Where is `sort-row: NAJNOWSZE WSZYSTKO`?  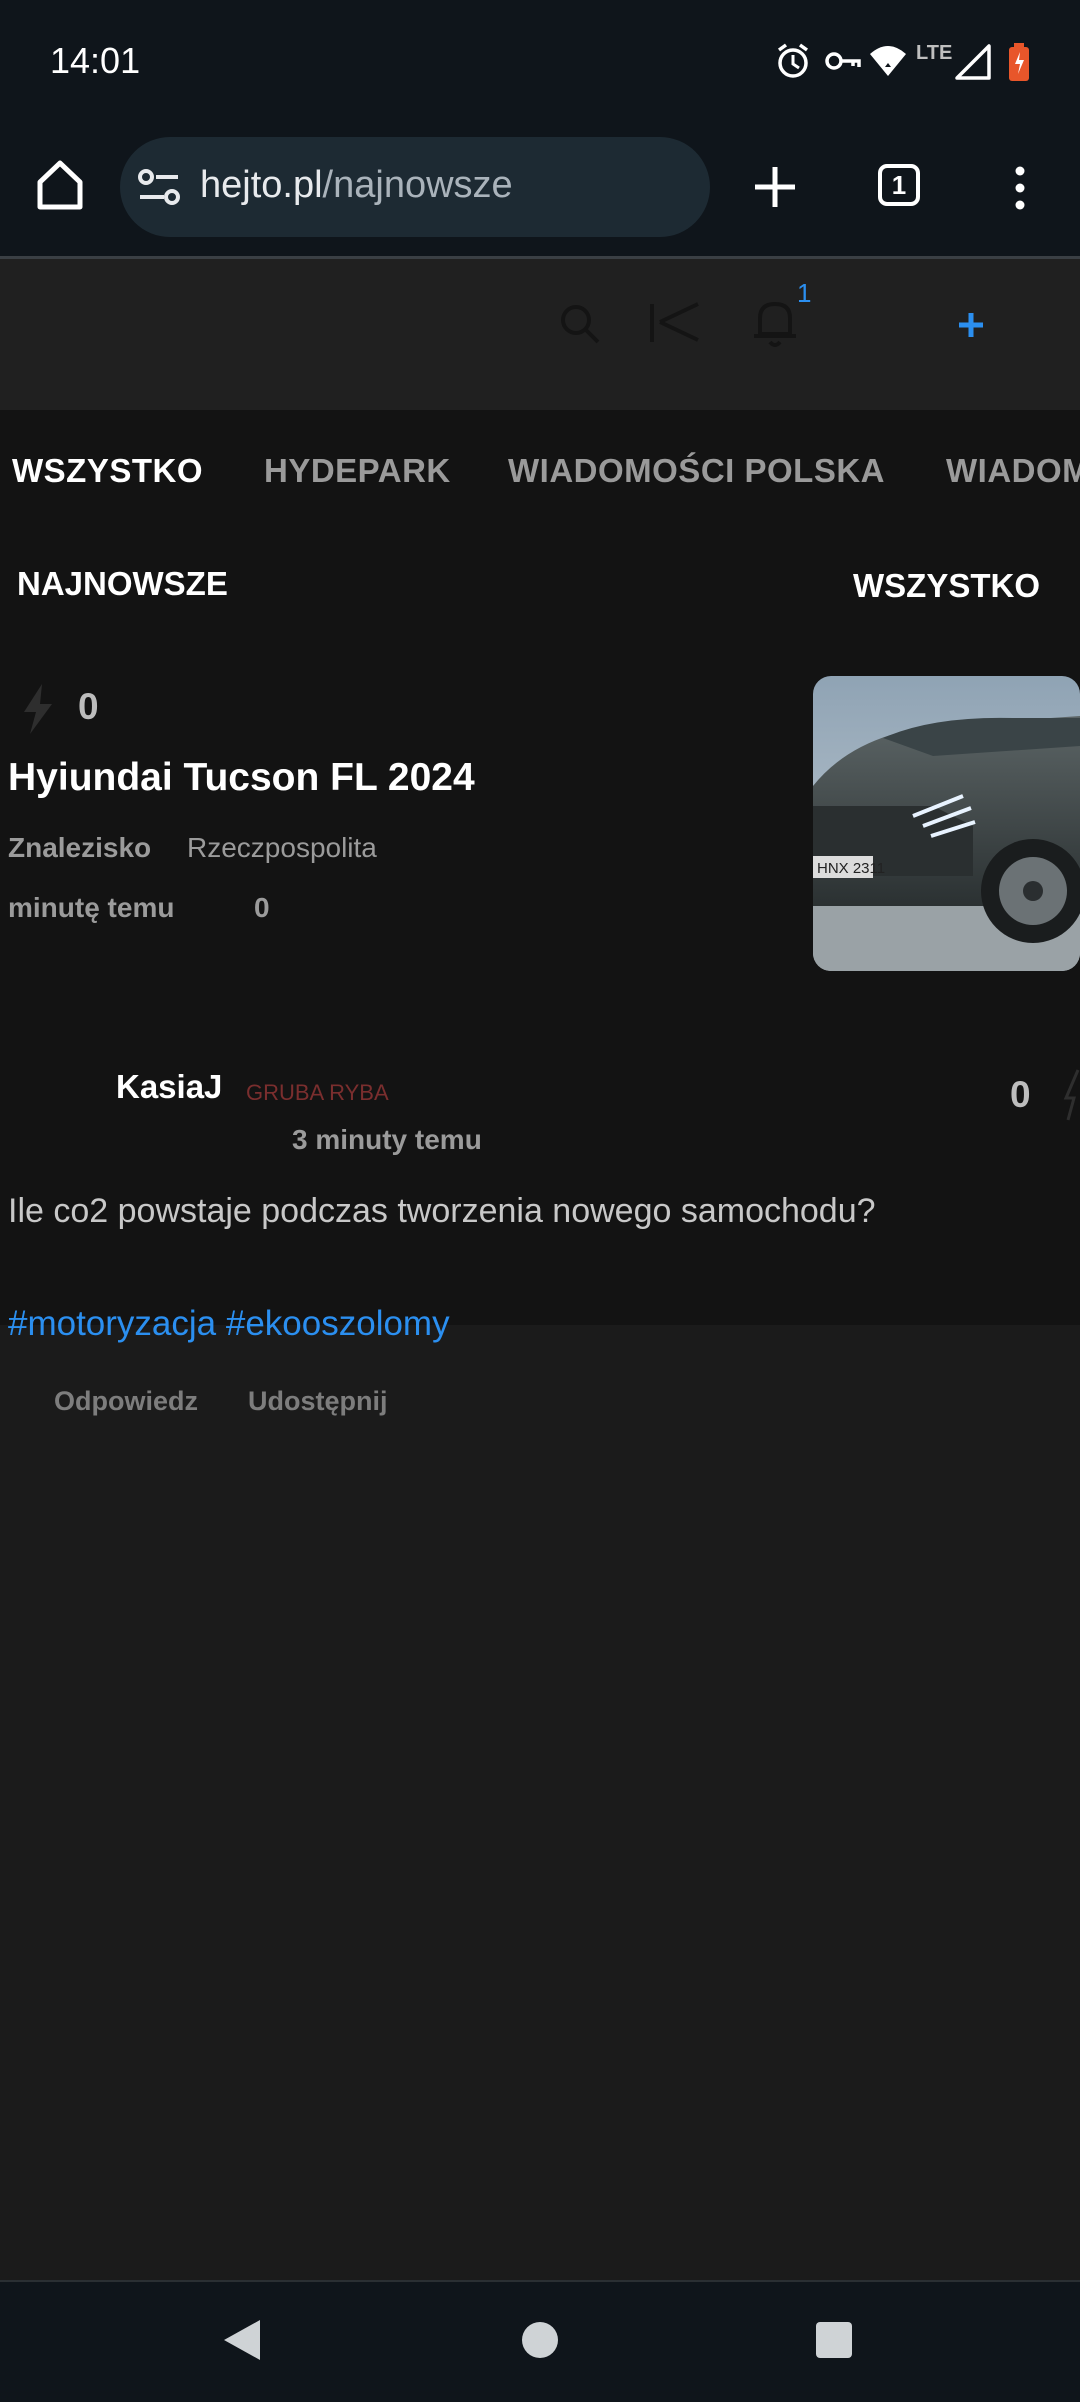
sort-row: NAJNOWSZE WSZYSTKO is located at coordinates (540, 602).